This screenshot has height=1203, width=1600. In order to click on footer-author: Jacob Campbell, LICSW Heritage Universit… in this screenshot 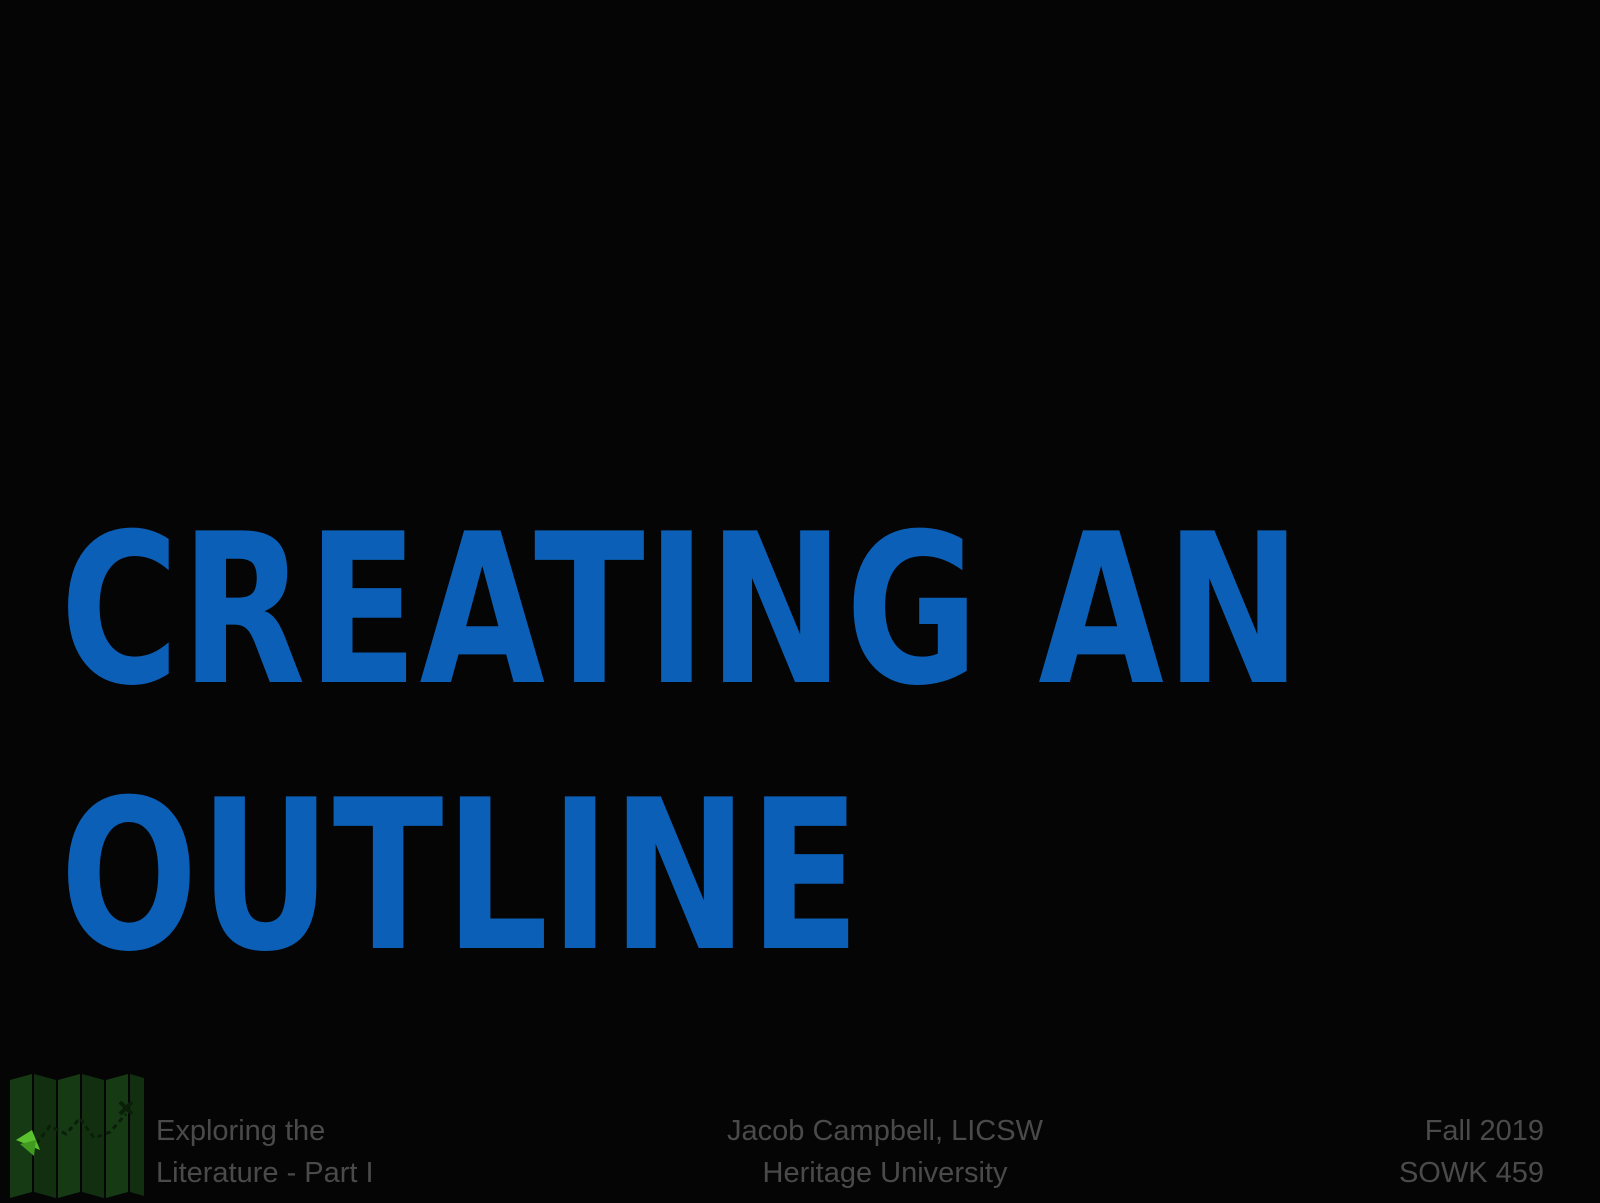, I will do `click(885, 1152)`.